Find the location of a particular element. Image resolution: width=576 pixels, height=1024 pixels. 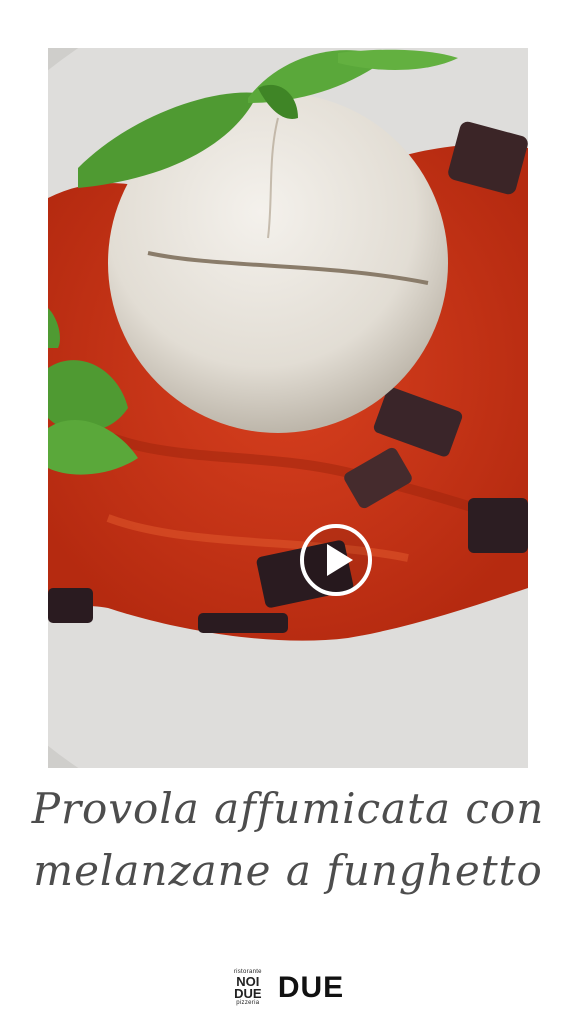

play-button is located at coordinates (336, 560).